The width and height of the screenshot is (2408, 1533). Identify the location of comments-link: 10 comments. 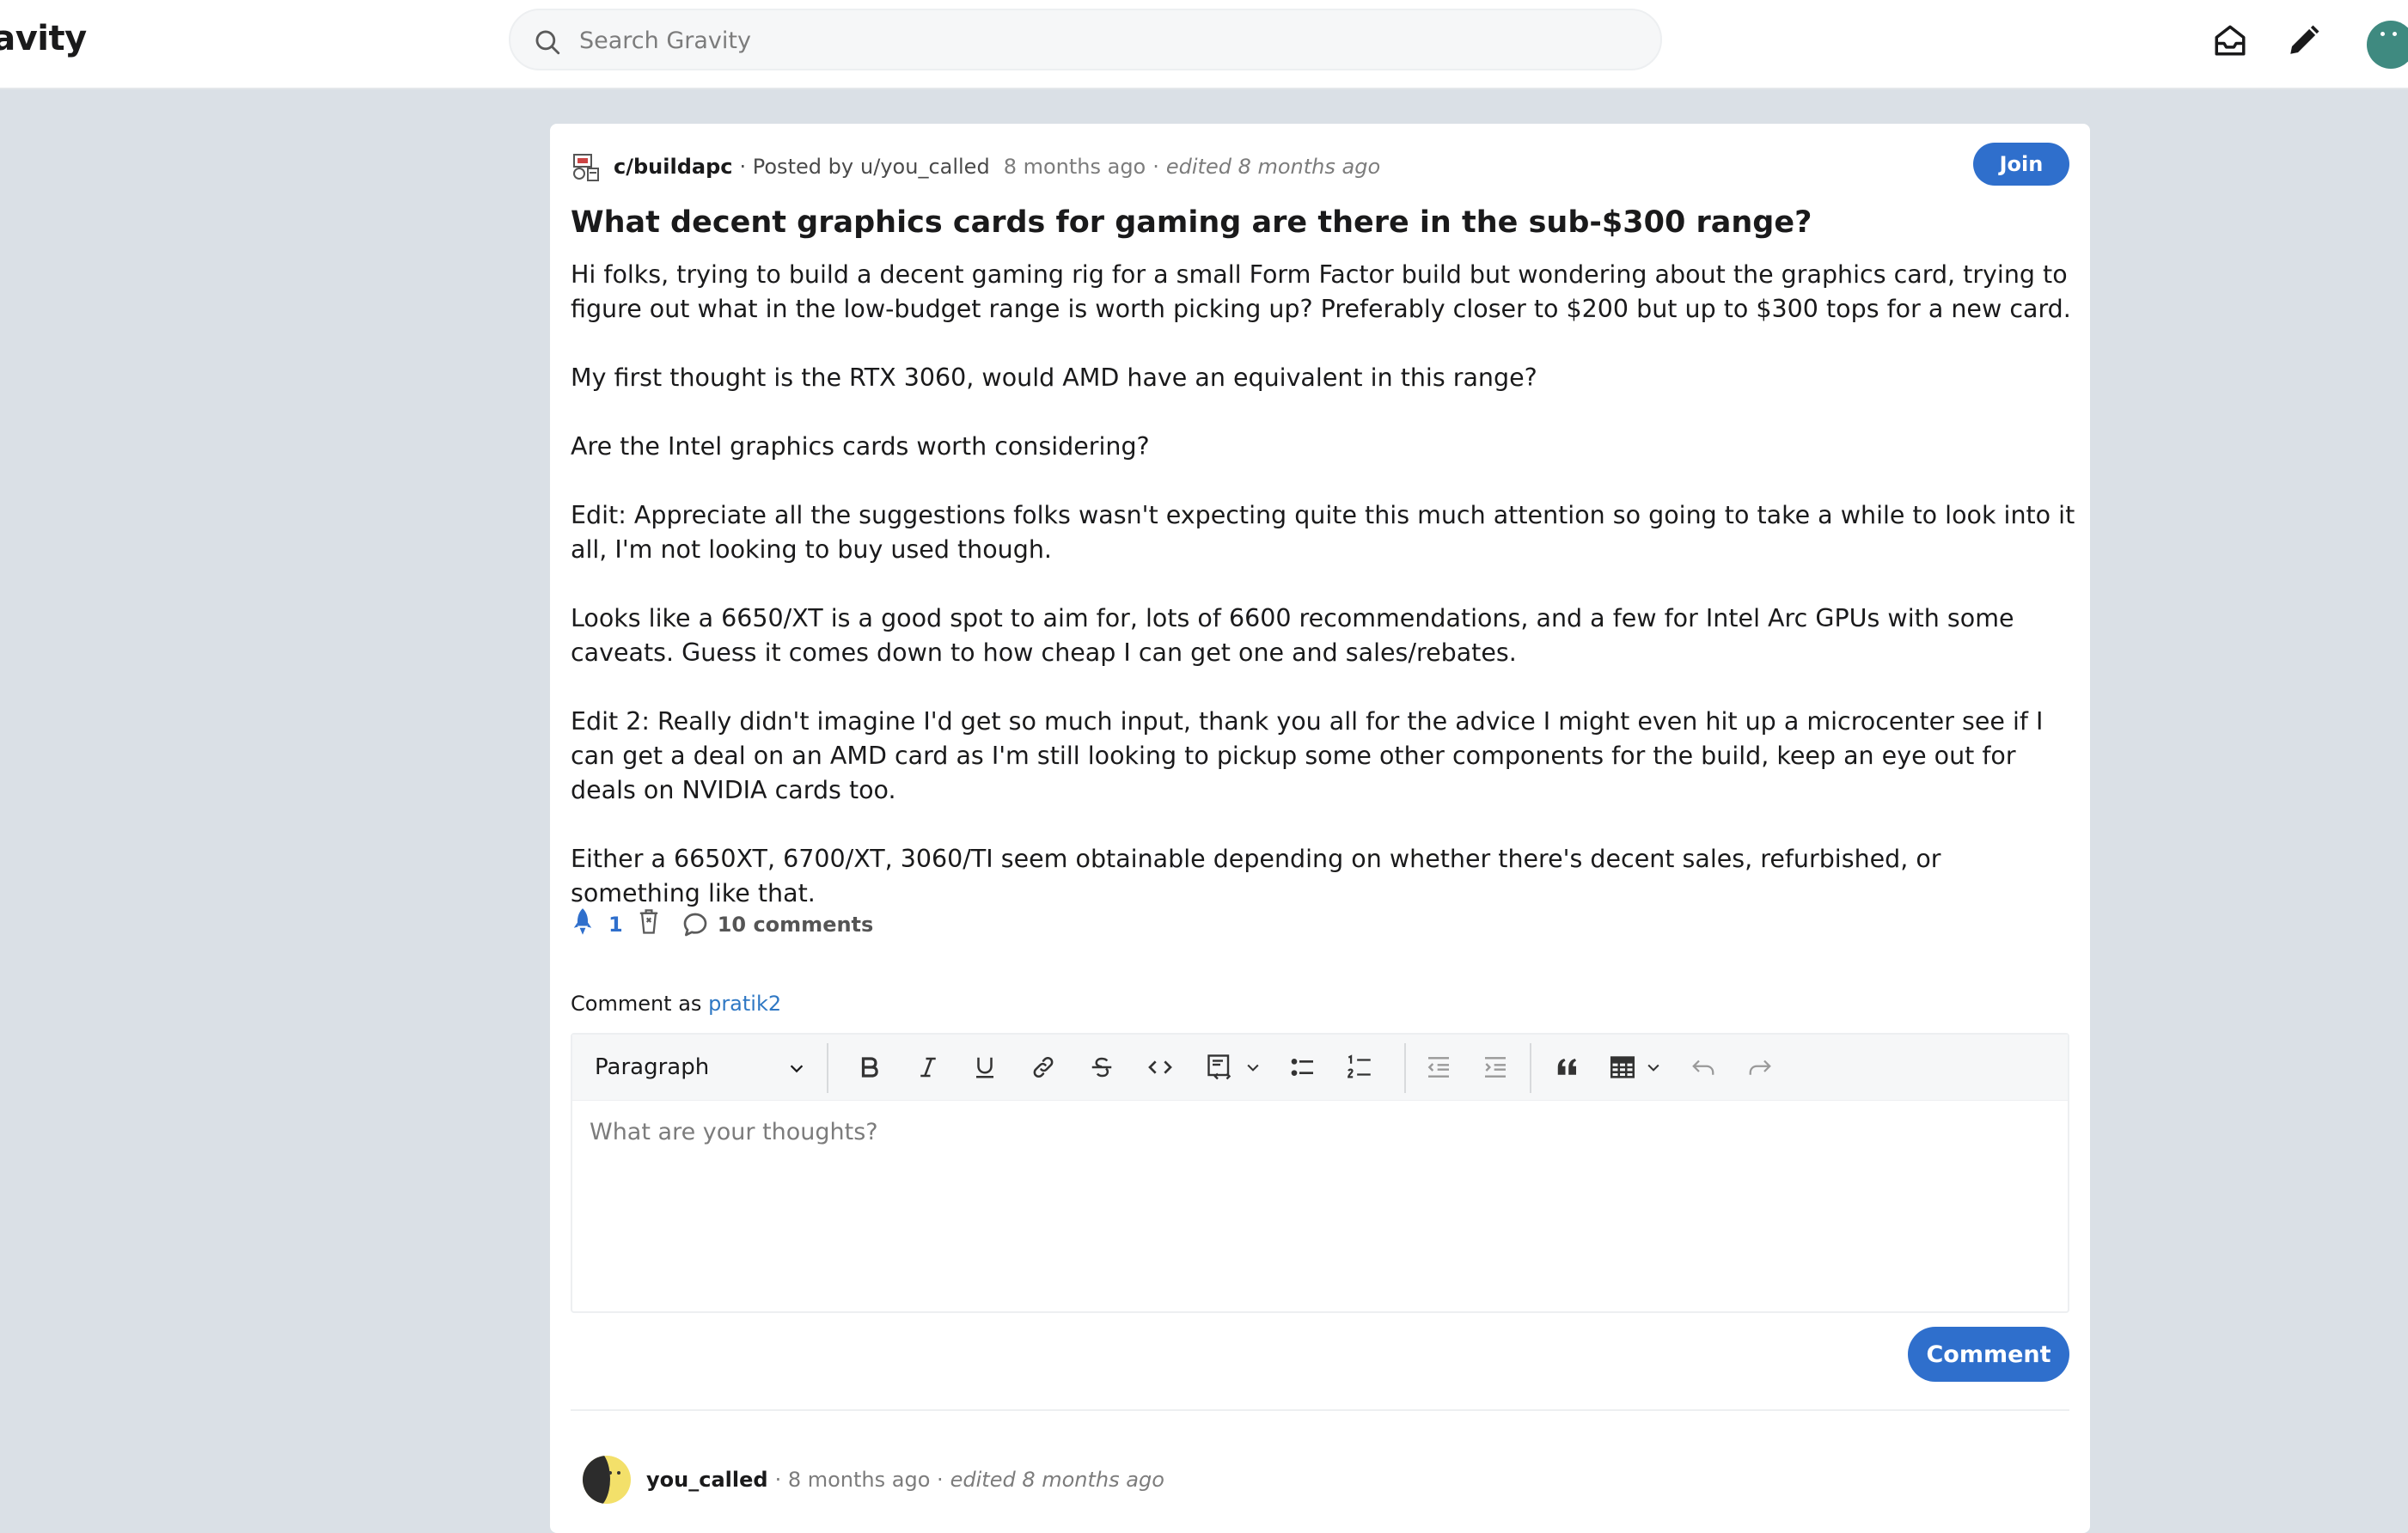
(777, 924).